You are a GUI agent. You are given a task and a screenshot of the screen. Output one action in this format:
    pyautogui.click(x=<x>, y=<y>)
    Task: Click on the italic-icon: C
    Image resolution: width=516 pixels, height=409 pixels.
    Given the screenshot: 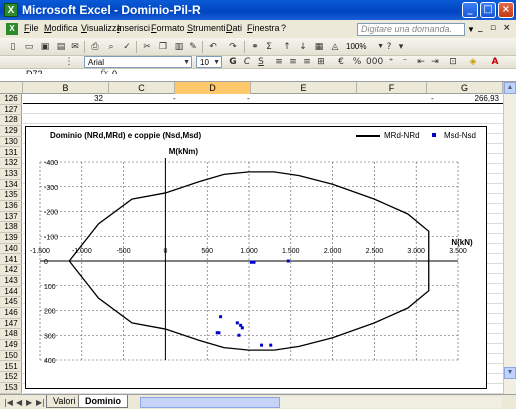 What is the action you would take?
    pyautogui.click(x=247, y=62)
    